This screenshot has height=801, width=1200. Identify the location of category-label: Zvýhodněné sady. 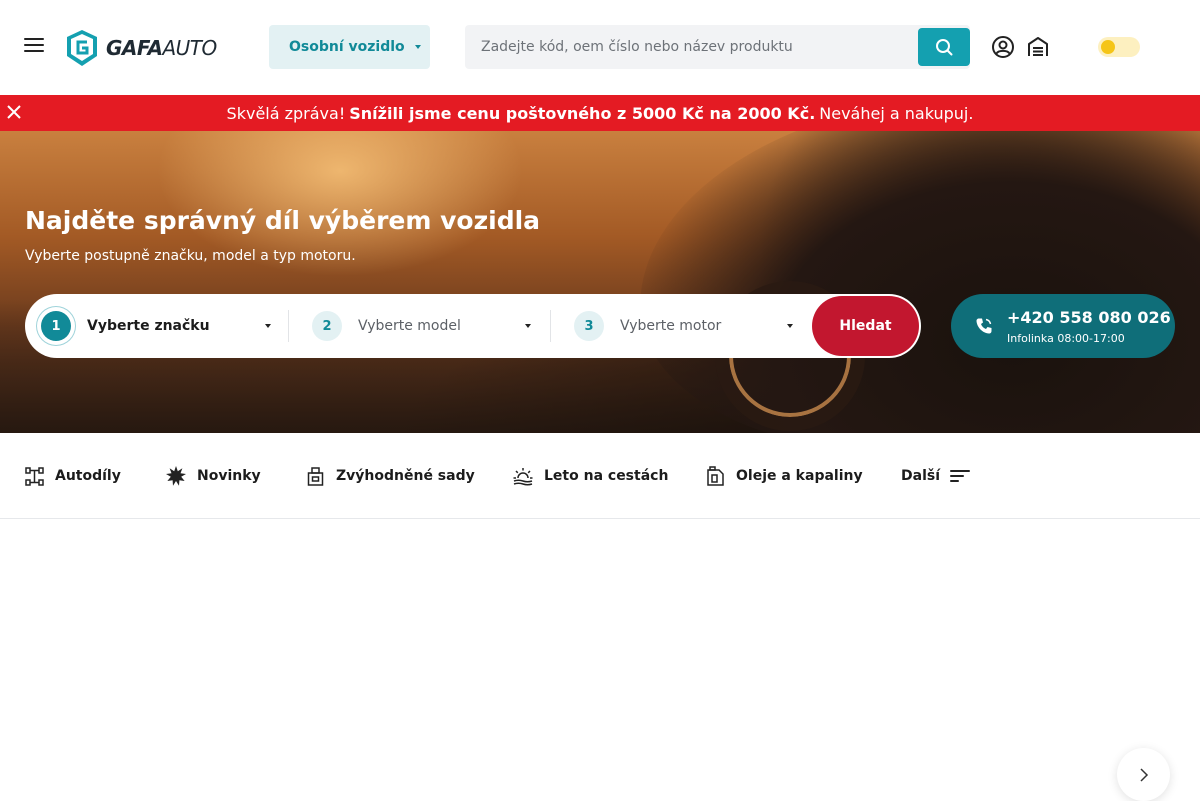
(405, 476).